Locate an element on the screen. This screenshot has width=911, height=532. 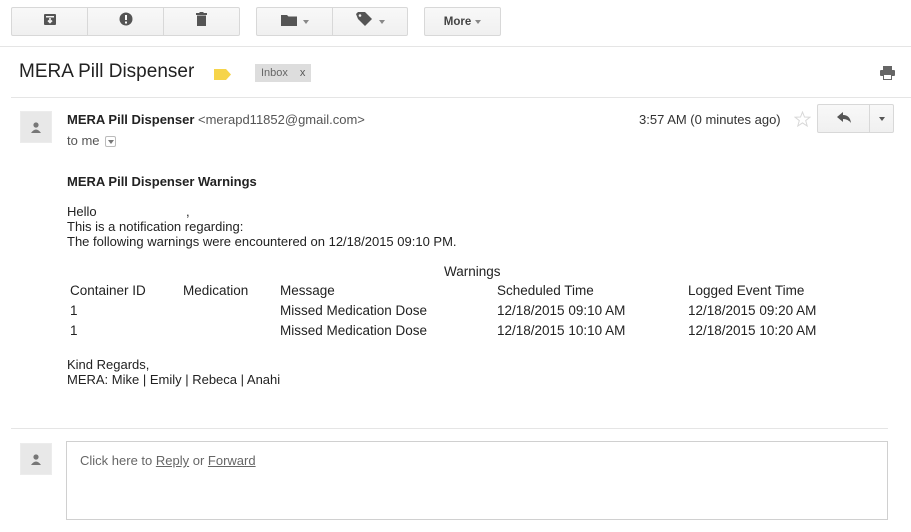
spam-icon is located at coordinates (126, 21).